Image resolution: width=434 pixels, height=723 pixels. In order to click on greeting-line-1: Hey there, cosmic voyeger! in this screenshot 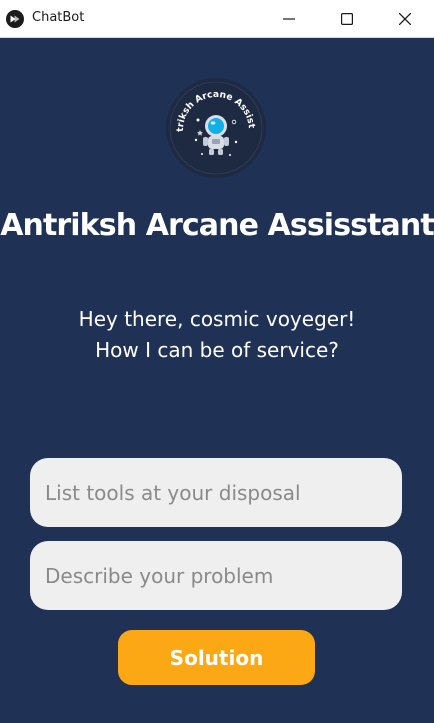, I will do `click(217, 319)`.